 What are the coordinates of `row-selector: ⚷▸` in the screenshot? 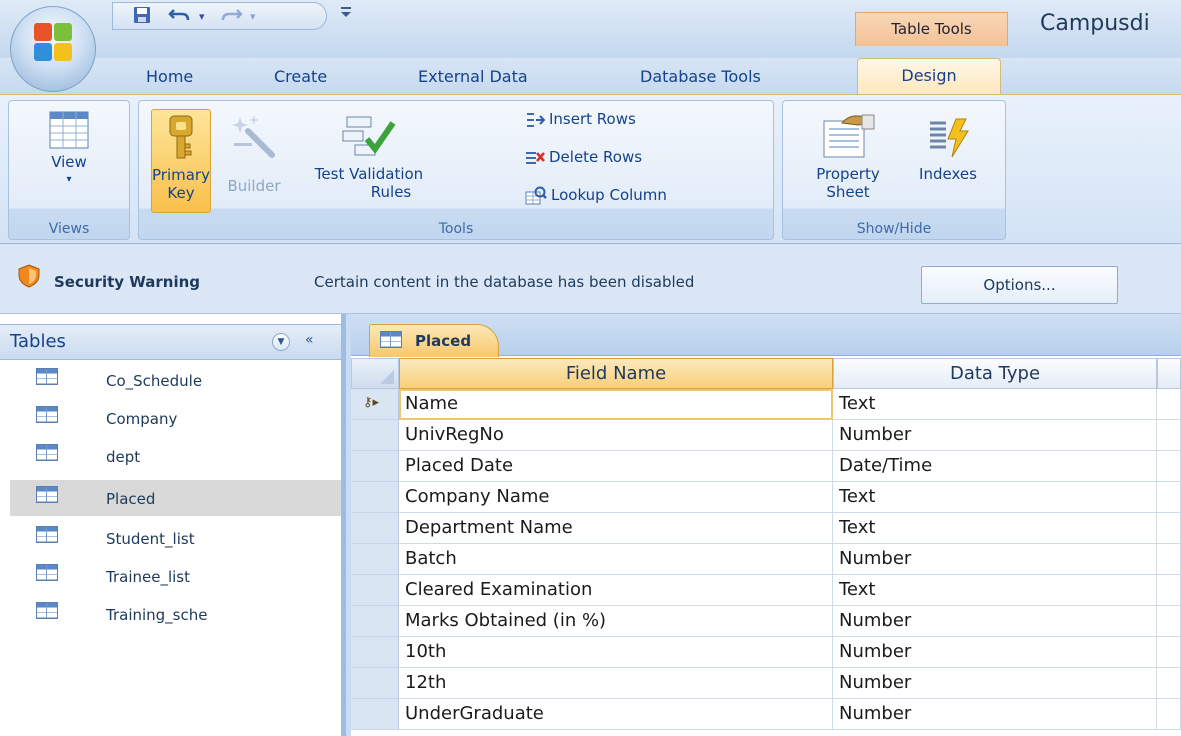 It's located at (375, 404).